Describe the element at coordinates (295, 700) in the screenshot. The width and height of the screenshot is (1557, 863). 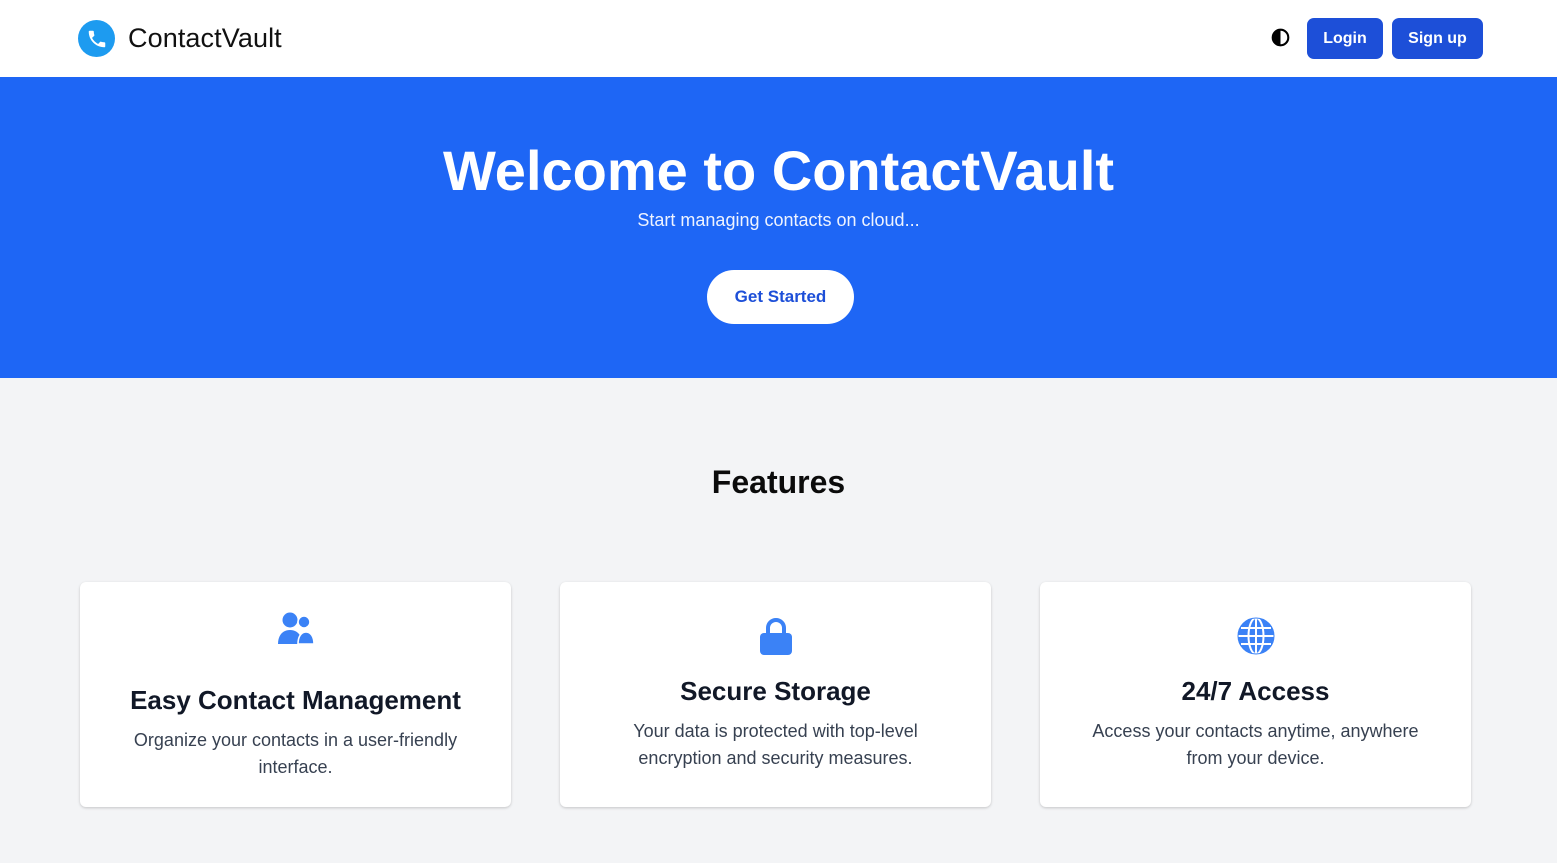
I see `feature-title: Easy Contact Management` at that location.